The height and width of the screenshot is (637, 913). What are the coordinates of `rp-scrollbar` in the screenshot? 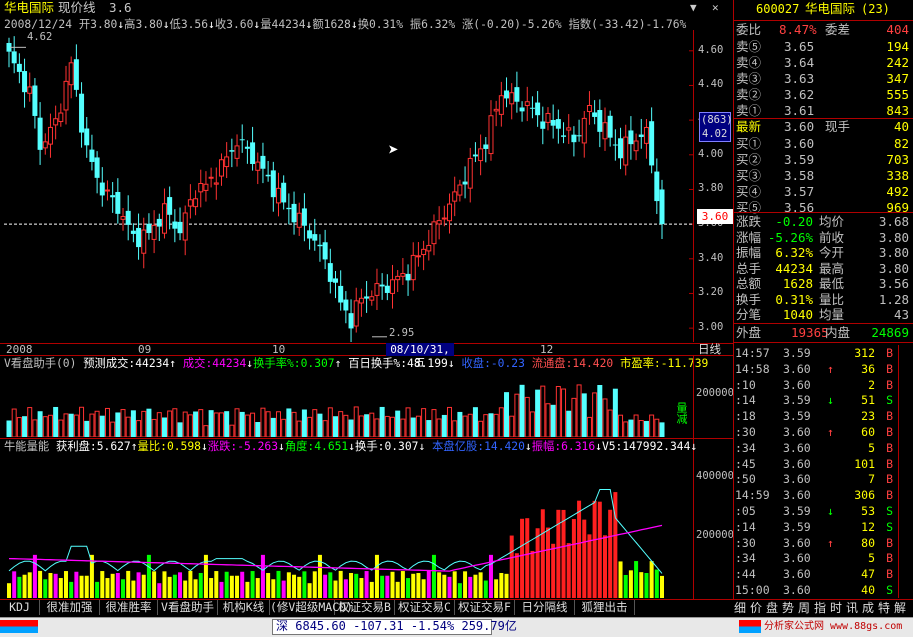 It's located at (905, 471).